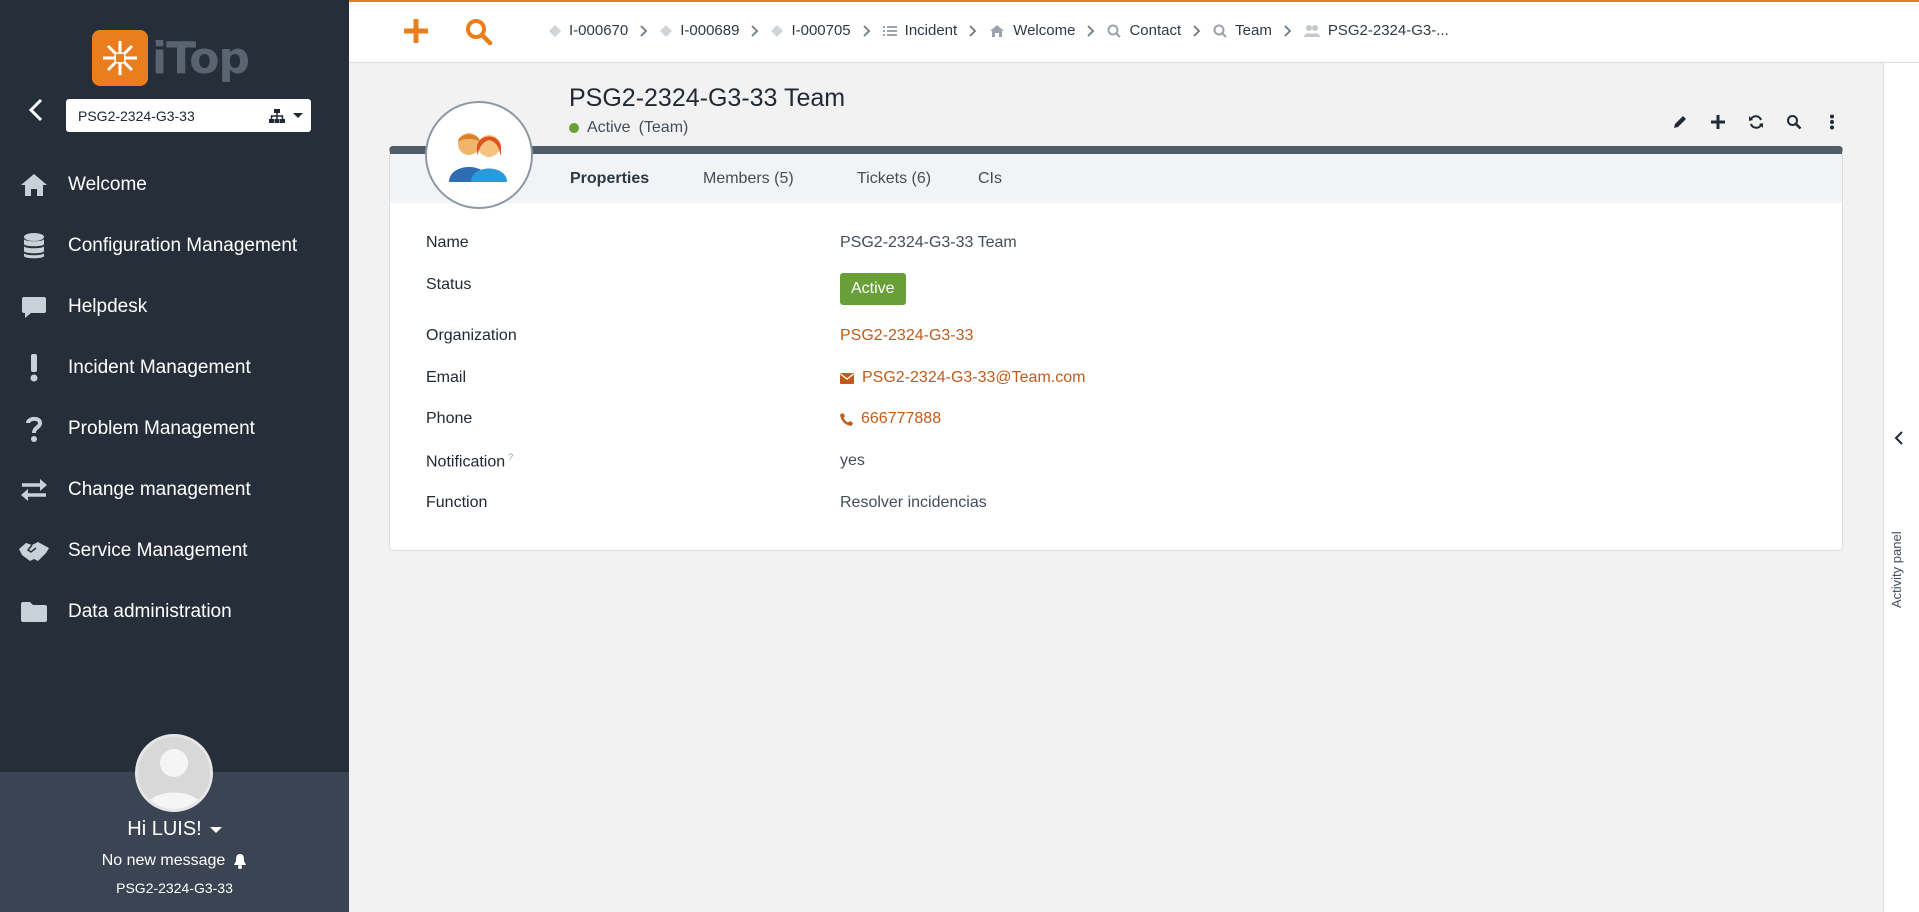 Image resolution: width=1919 pixels, height=912 pixels. I want to click on object-status: Active (Team), so click(628, 128).